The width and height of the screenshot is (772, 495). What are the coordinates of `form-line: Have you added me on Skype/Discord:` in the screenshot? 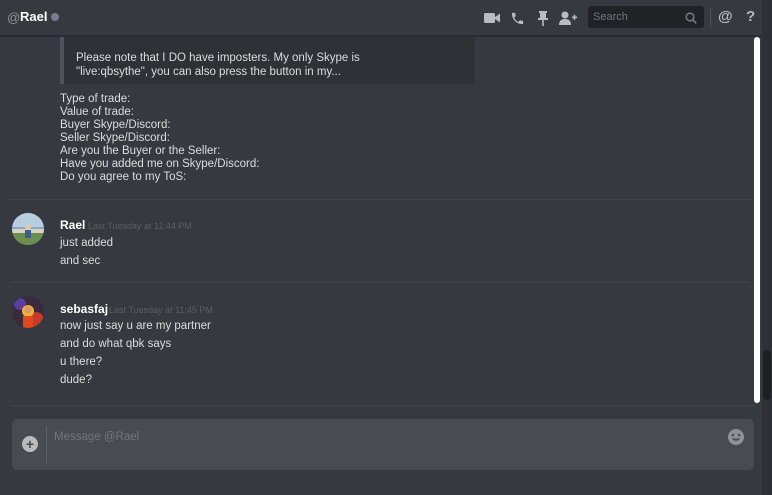 It's located at (160, 164).